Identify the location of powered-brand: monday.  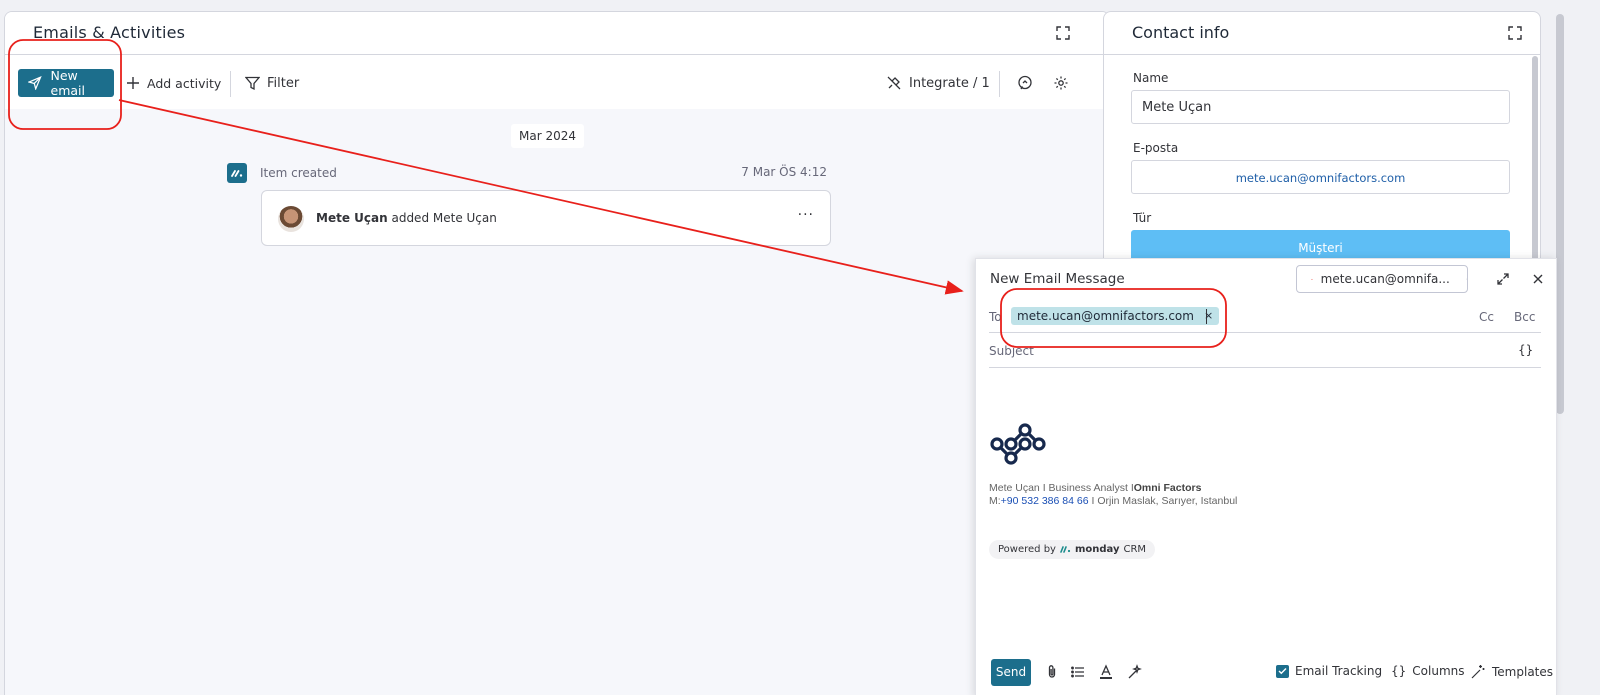
(1097, 549).